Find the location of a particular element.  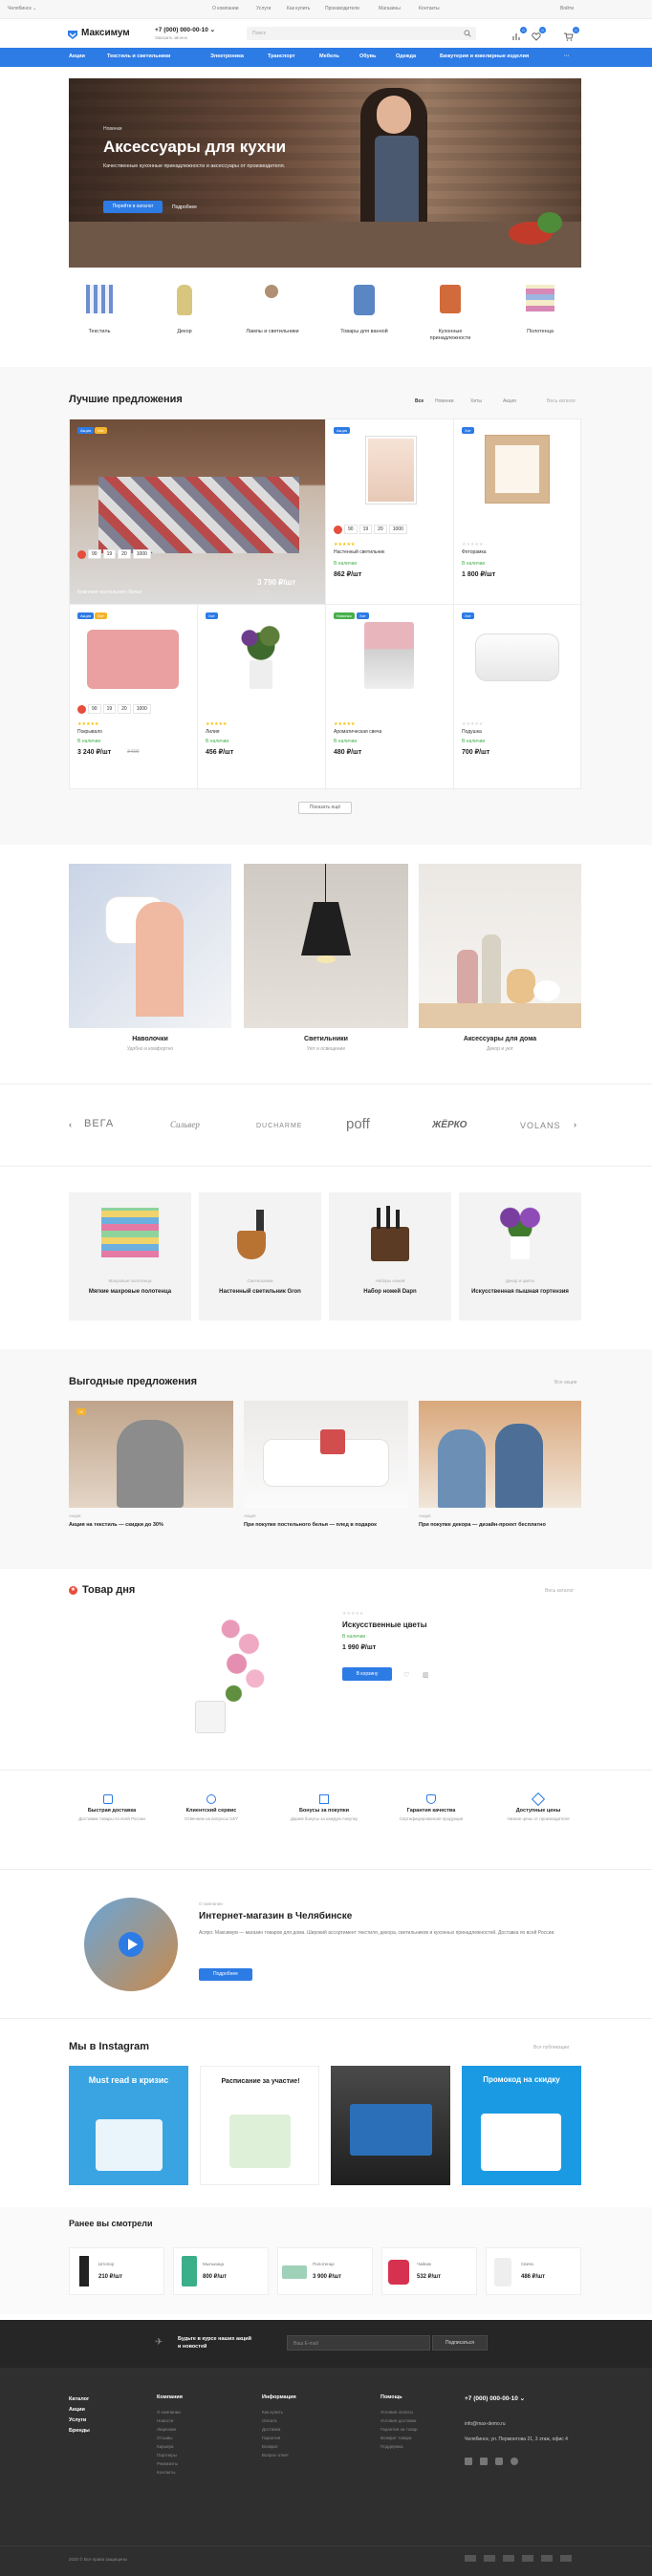

recent-item: Полотенце 3 900 ₽/шт is located at coordinates (325, 2271).